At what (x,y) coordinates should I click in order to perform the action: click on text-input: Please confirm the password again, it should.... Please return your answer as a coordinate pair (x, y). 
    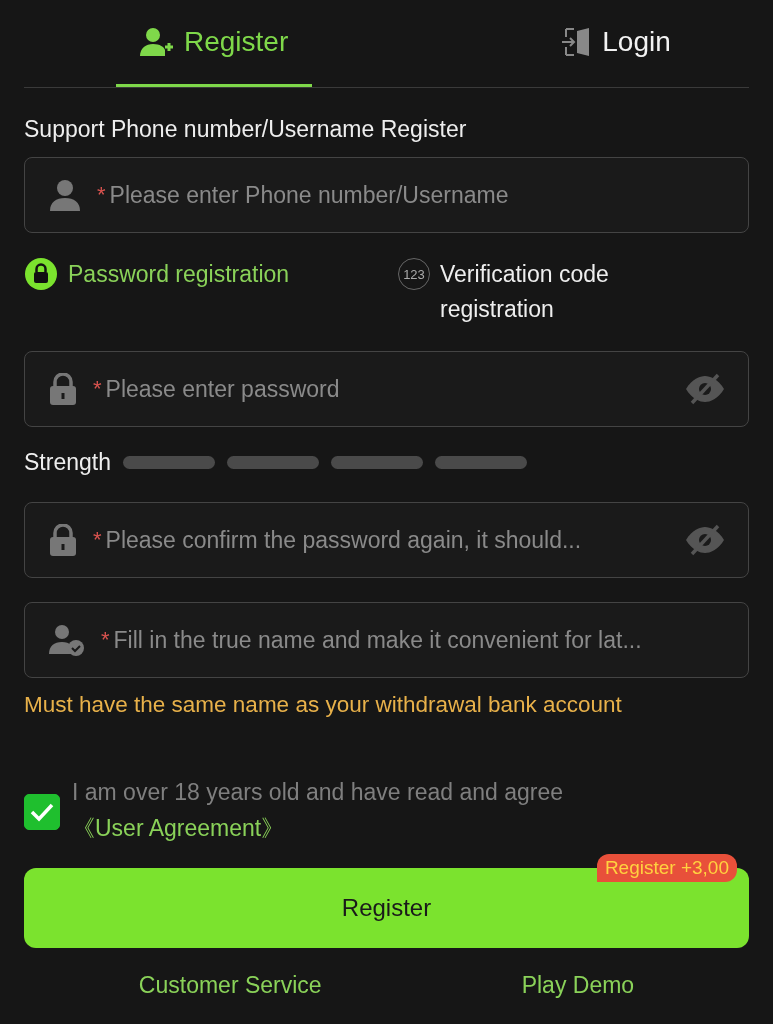
    Looking at the image, I should click on (389, 540).